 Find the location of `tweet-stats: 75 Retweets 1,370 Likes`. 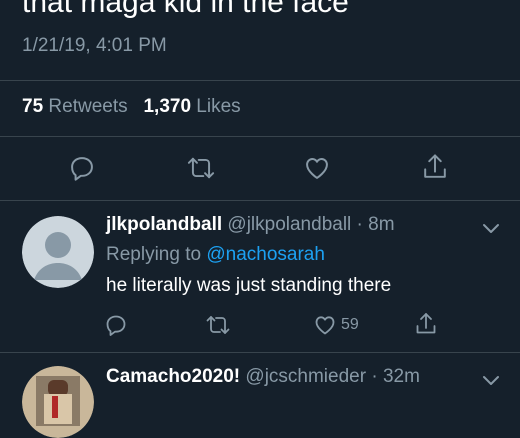

tweet-stats: 75 Retweets 1,370 Likes is located at coordinates (131, 107).